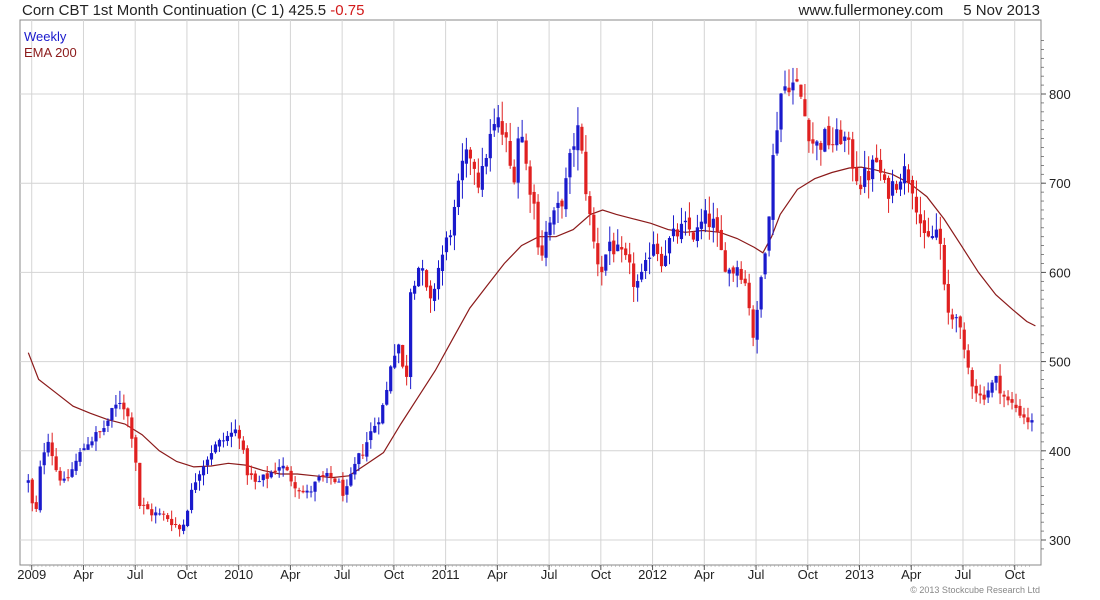  What do you see at coordinates (871, 10) in the screenshot?
I see `website-link: www.fullermoney.com` at bounding box center [871, 10].